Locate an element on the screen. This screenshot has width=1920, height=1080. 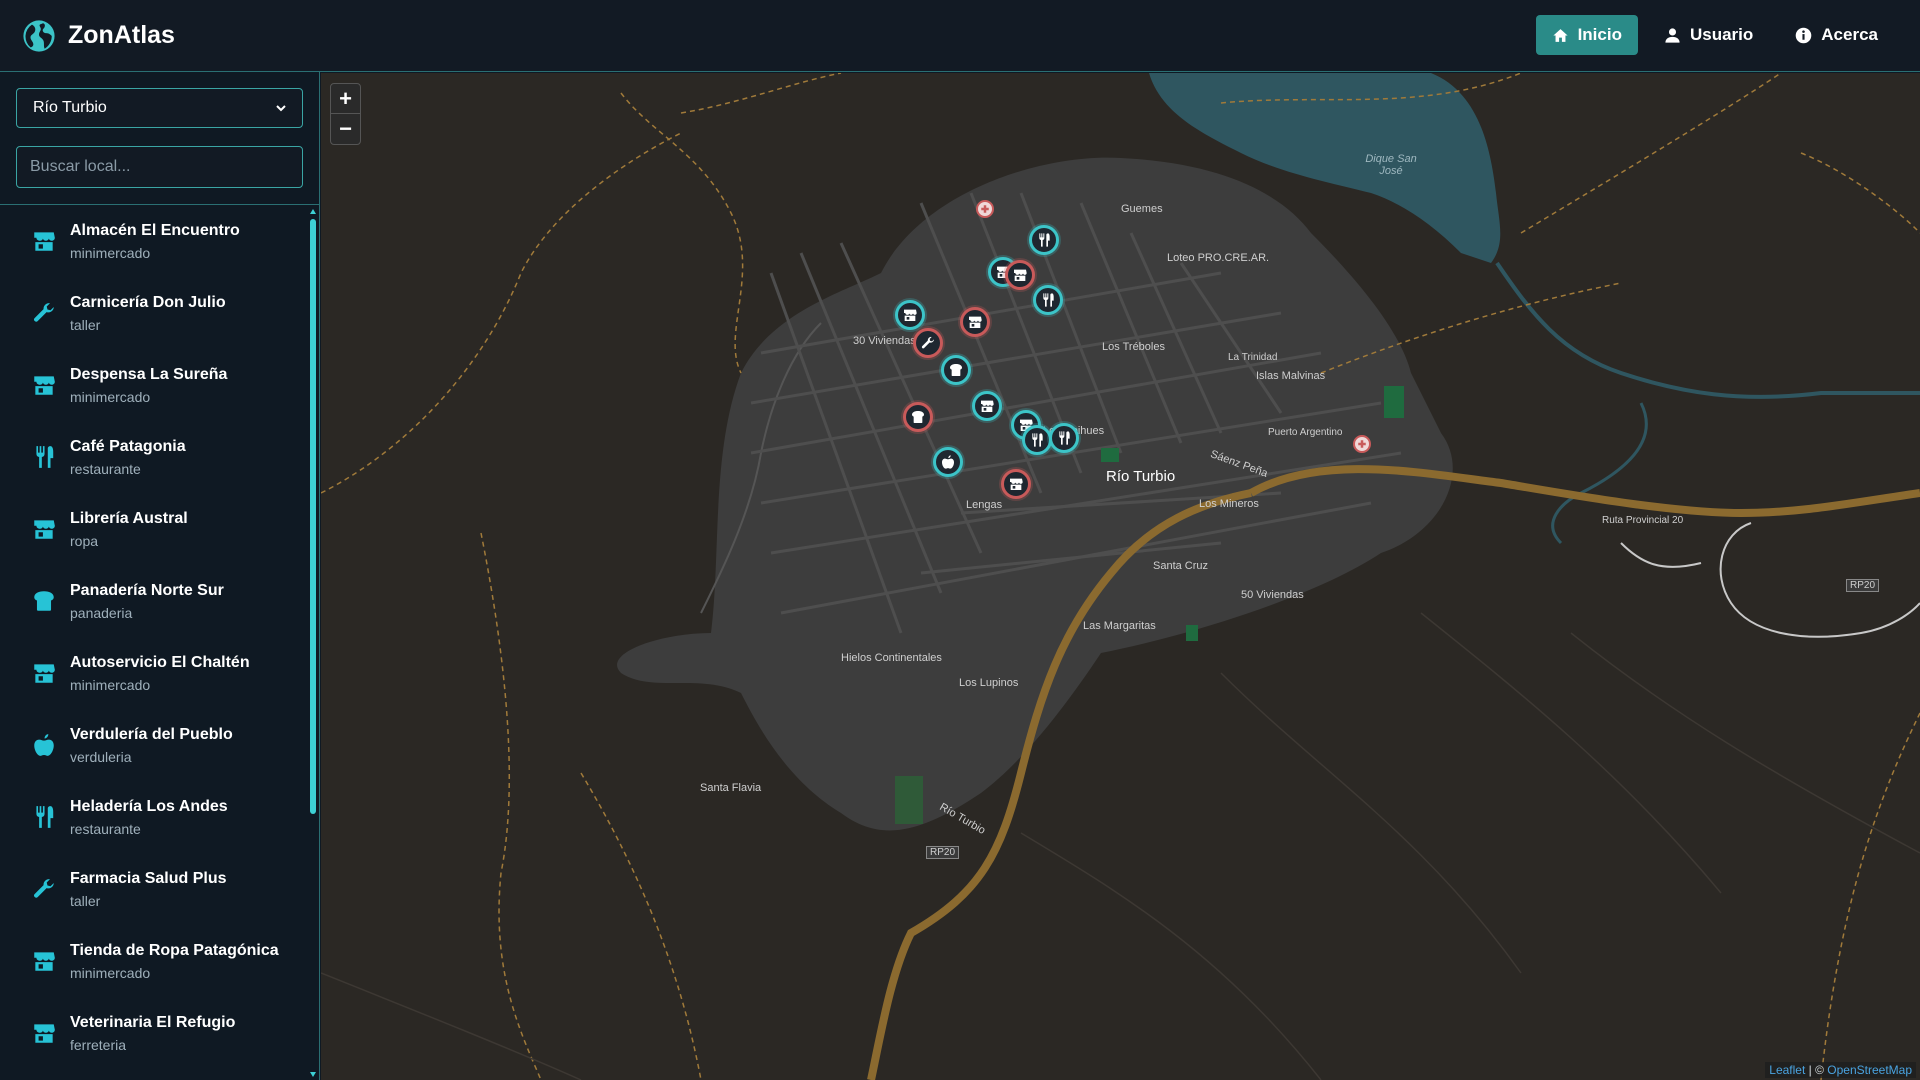
list-item: Café Patagonia restaurante is located at coordinates (154, 457).